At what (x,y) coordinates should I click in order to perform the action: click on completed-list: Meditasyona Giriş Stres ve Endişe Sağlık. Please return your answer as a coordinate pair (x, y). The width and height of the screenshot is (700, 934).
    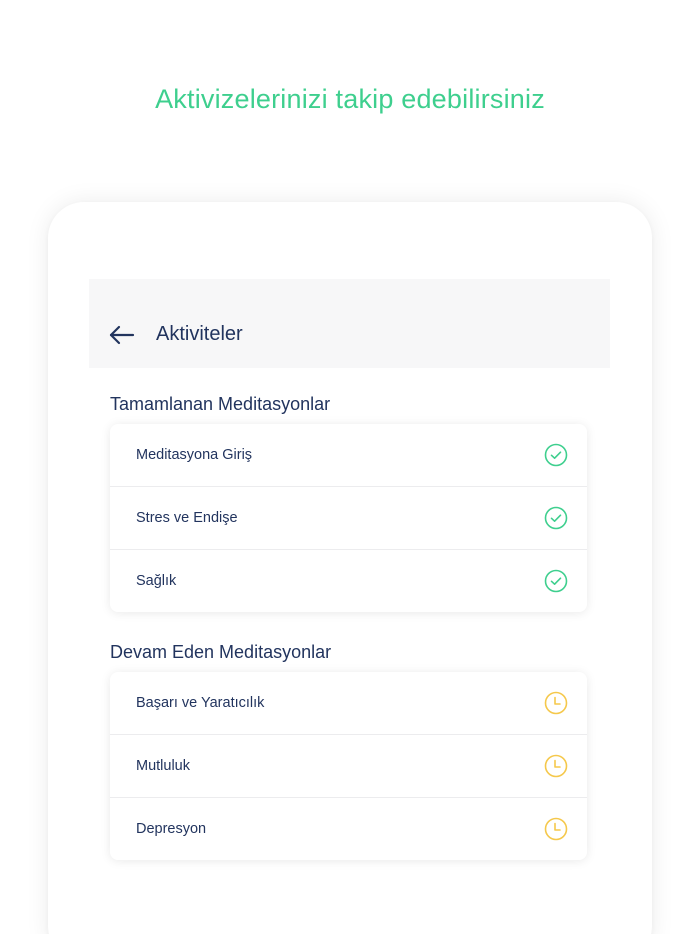
    Looking at the image, I should click on (348, 518).